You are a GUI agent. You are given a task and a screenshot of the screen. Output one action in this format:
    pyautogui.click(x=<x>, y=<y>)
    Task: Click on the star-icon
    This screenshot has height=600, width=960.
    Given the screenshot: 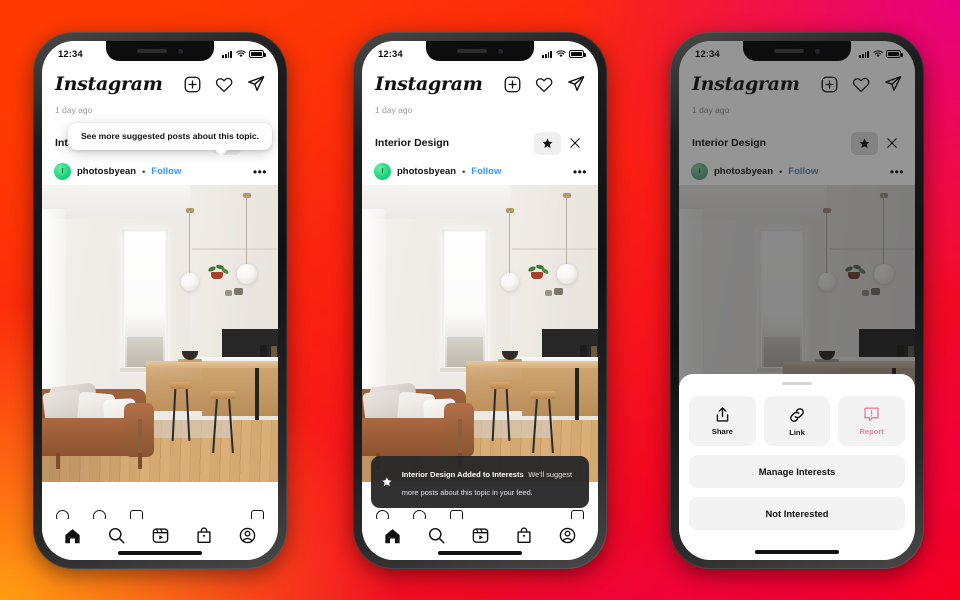 What is the action you would take?
    pyautogui.click(x=547, y=143)
    